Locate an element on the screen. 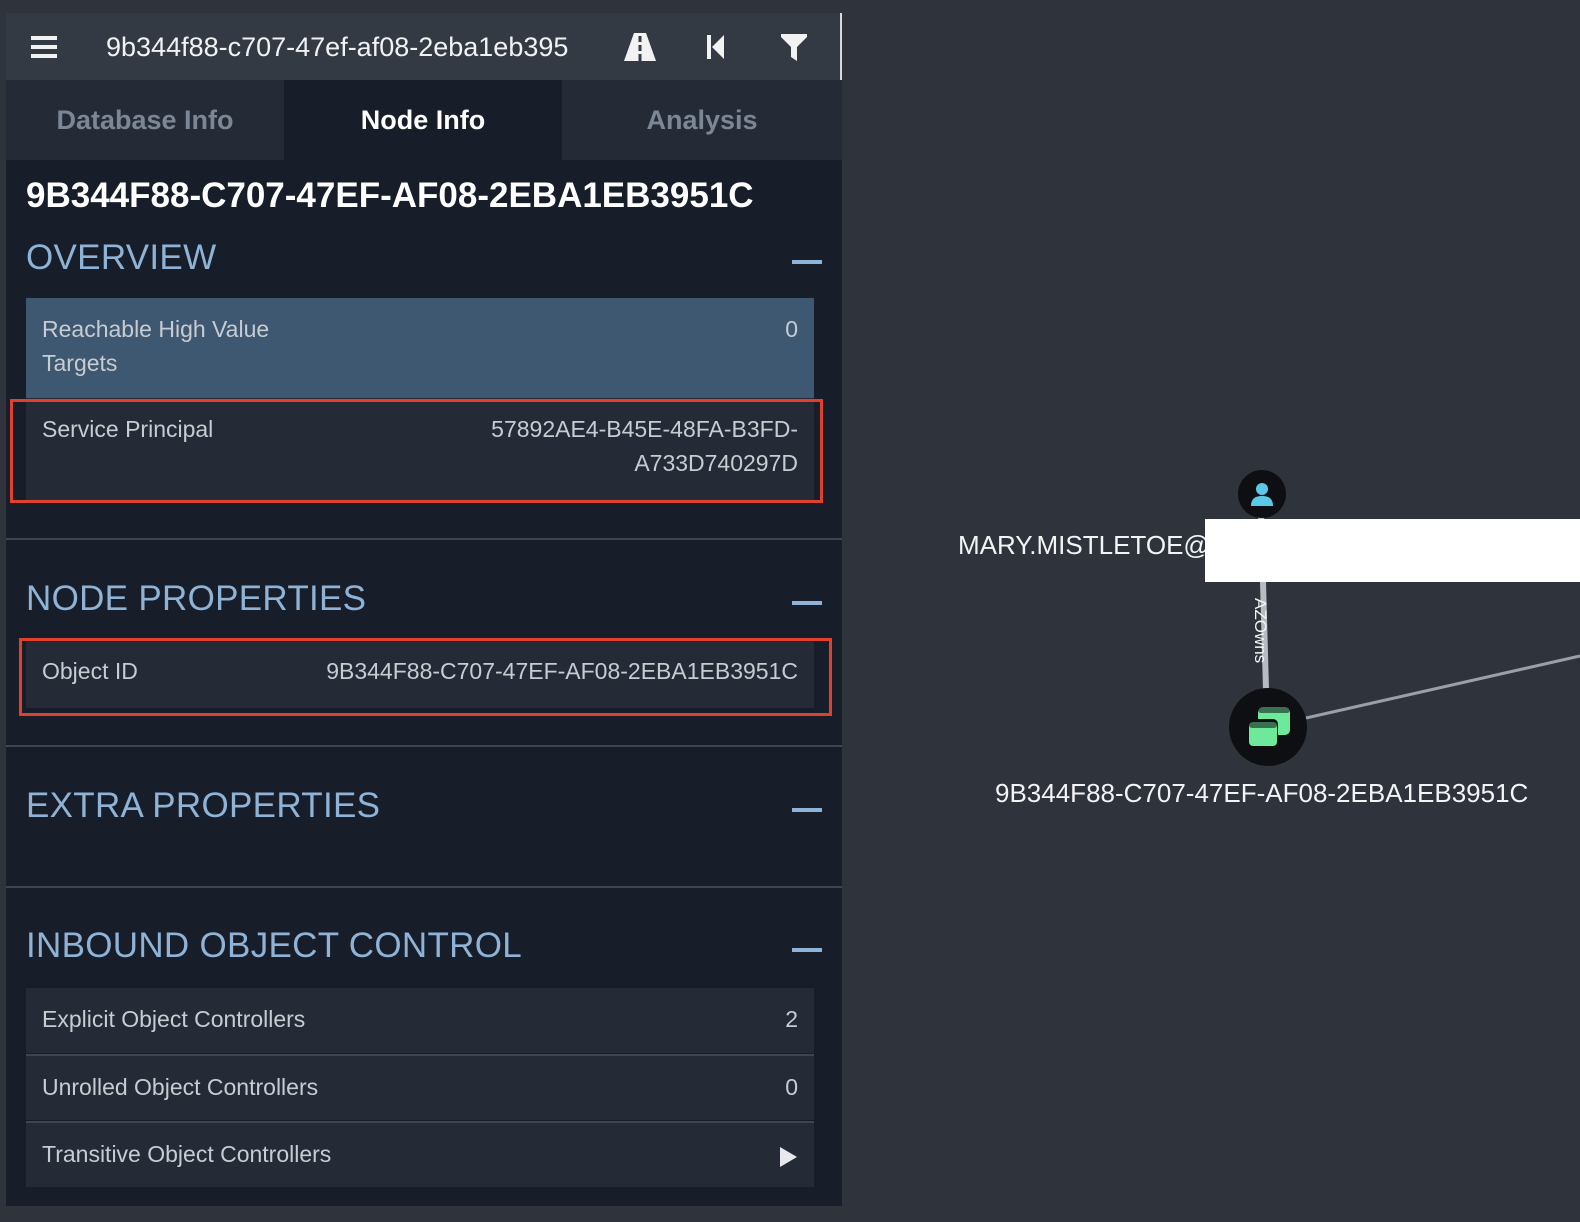 The image size is (1580, 1222). app-node is located at coordinates (1268, 727).